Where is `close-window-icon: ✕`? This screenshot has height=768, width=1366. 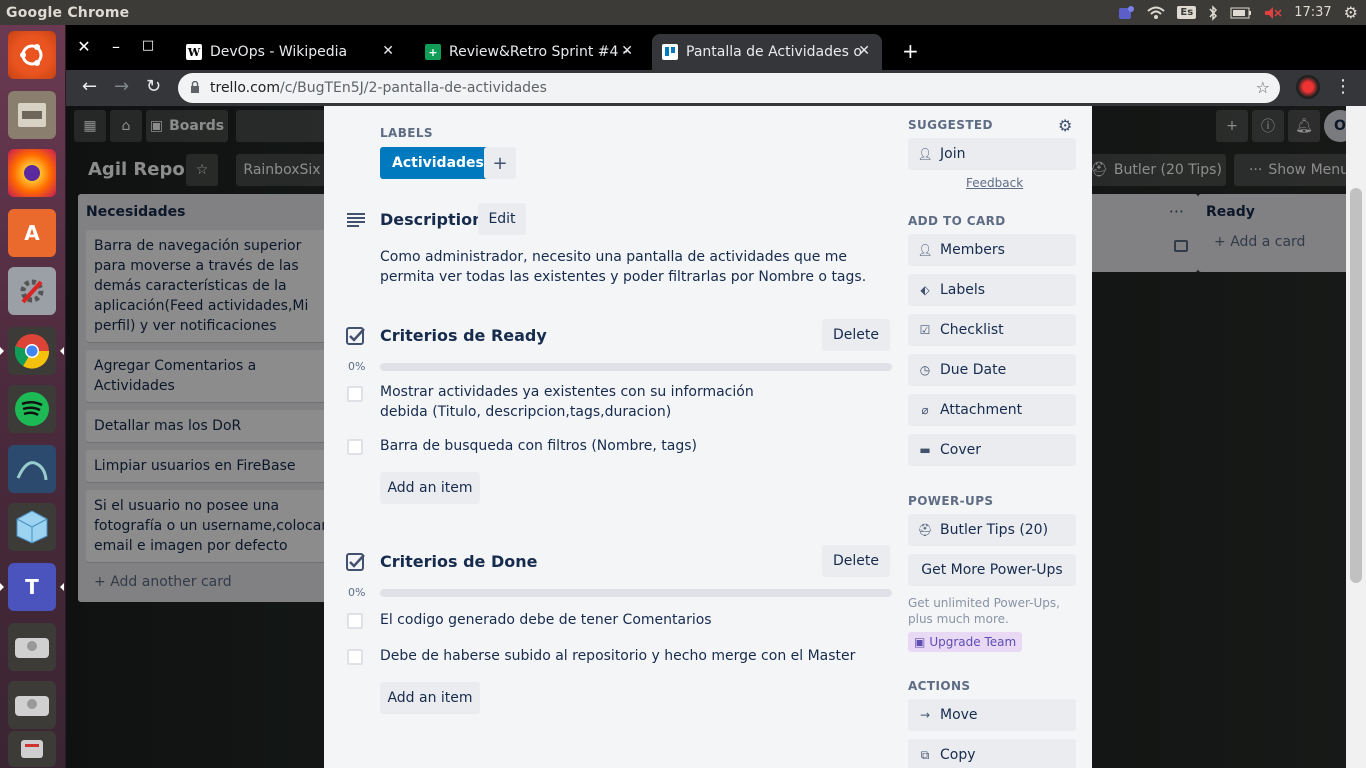
close-window-icon: ✕ is located at coordinates (84, 46).